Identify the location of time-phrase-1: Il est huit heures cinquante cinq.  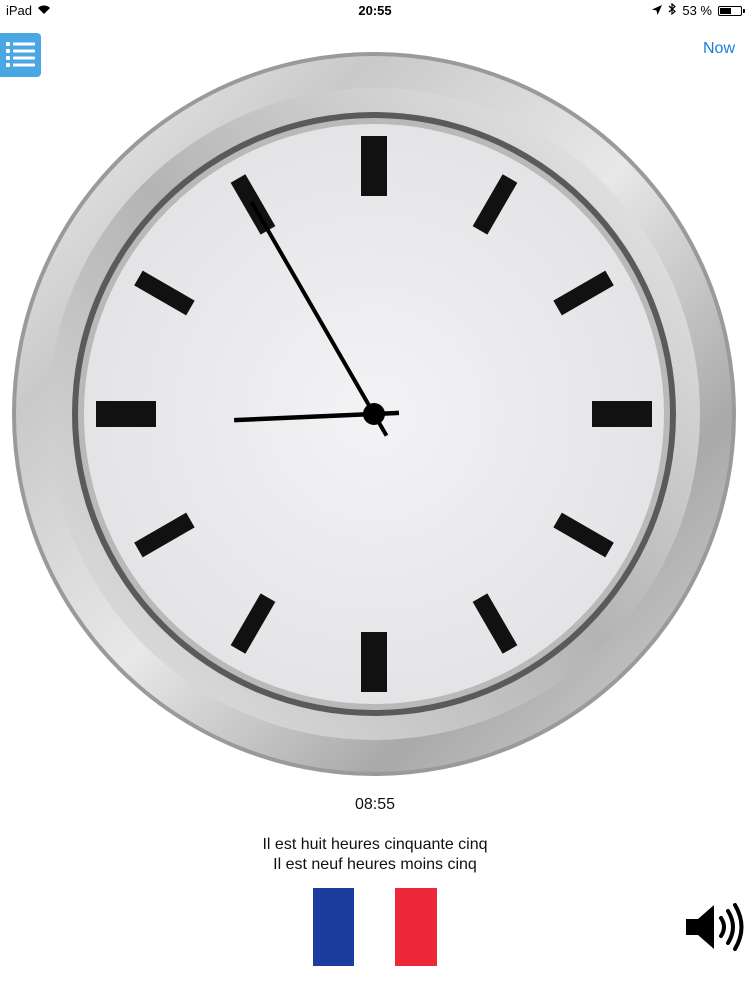
(375, 844).